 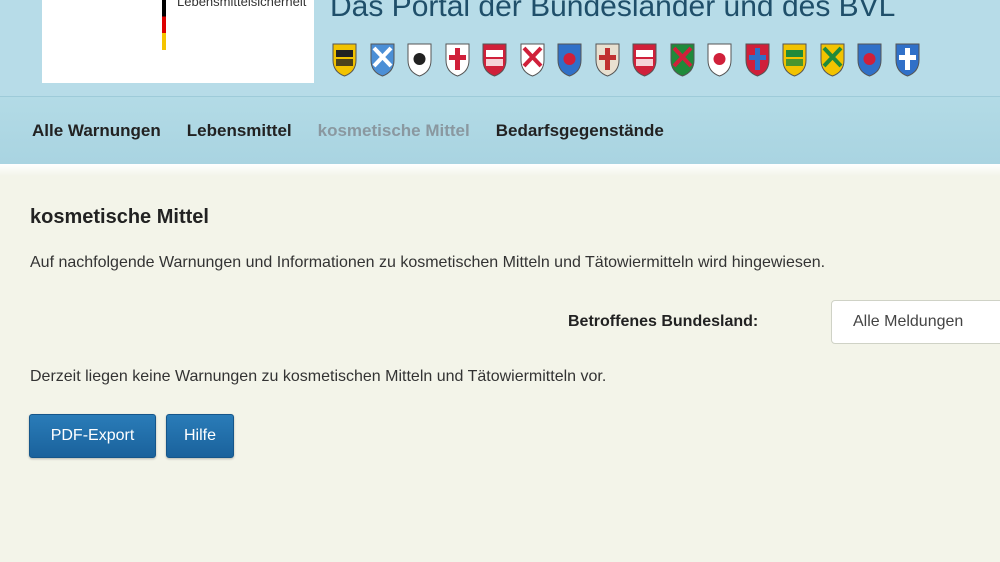 I want to click on nav-divider, so click(x=500, y=170).